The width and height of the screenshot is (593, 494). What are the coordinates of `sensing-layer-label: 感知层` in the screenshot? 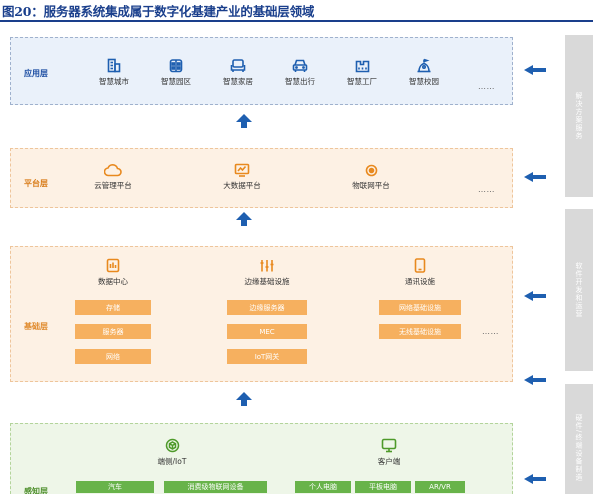 It's located at (36, 490).